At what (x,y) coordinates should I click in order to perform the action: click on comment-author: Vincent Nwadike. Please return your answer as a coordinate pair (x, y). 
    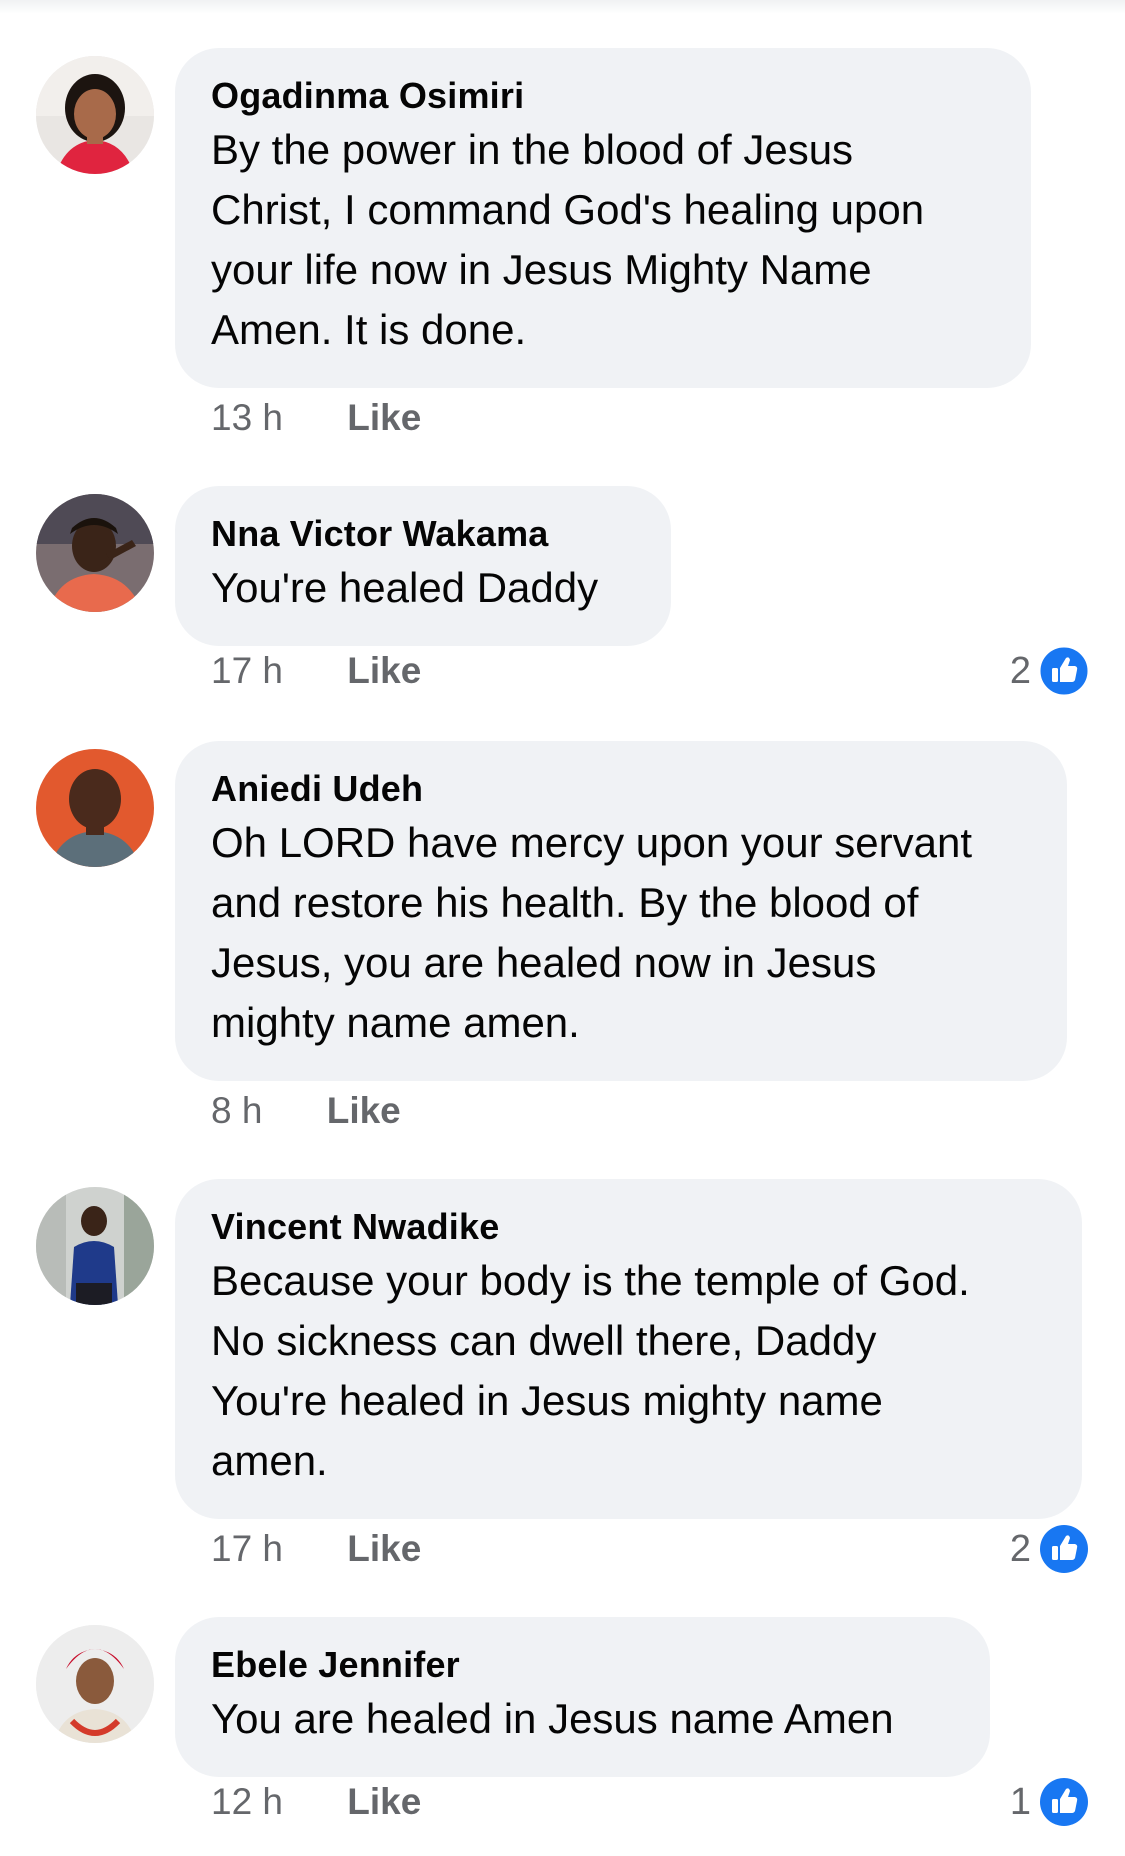
    Looking at the image, I should click on (627, 1227).